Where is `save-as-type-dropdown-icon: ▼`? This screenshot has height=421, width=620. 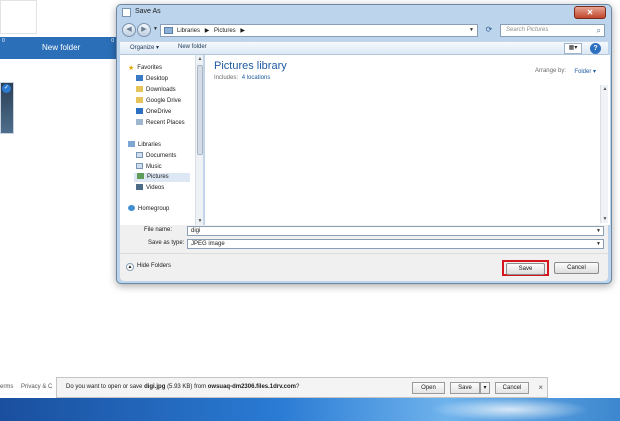 save-as-type-dropdown-icon: ▼ is located at coordinates (598, 244).